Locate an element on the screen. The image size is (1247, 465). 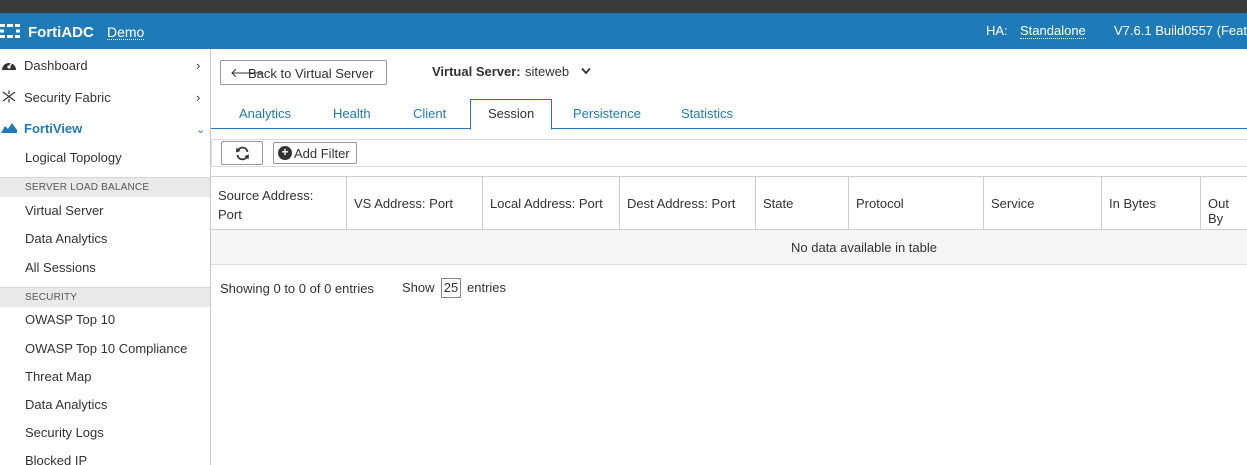
page-size-select: 25 is located at coordinates (451, 288).